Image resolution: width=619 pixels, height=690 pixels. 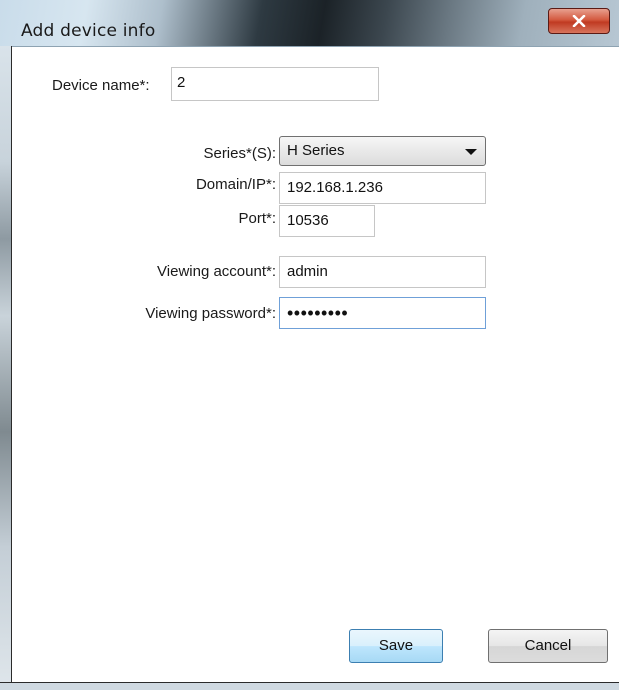 What do you see at coordinates (101, 85) in the screenshot?
I see `device-name-label: Device name*:` at bounding box center [101, 85].